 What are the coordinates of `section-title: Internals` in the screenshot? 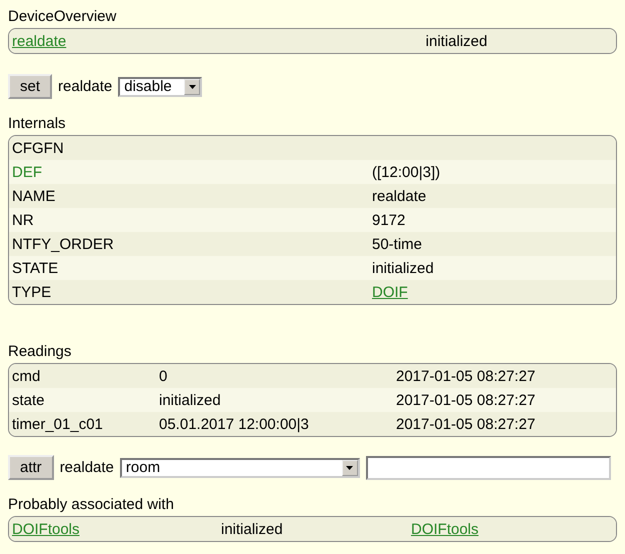 It's located at (37, 124).